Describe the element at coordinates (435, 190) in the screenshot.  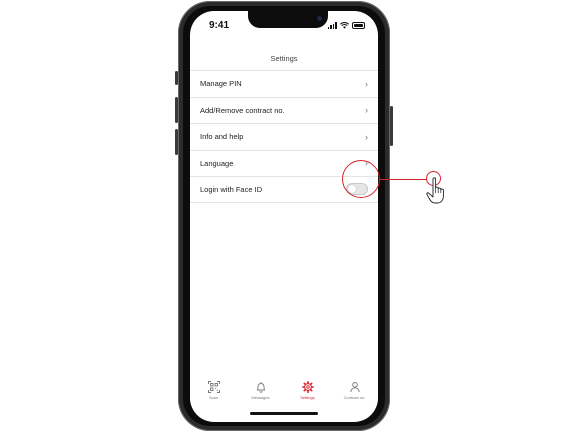
I see `hand-pointer-icon` at that location.